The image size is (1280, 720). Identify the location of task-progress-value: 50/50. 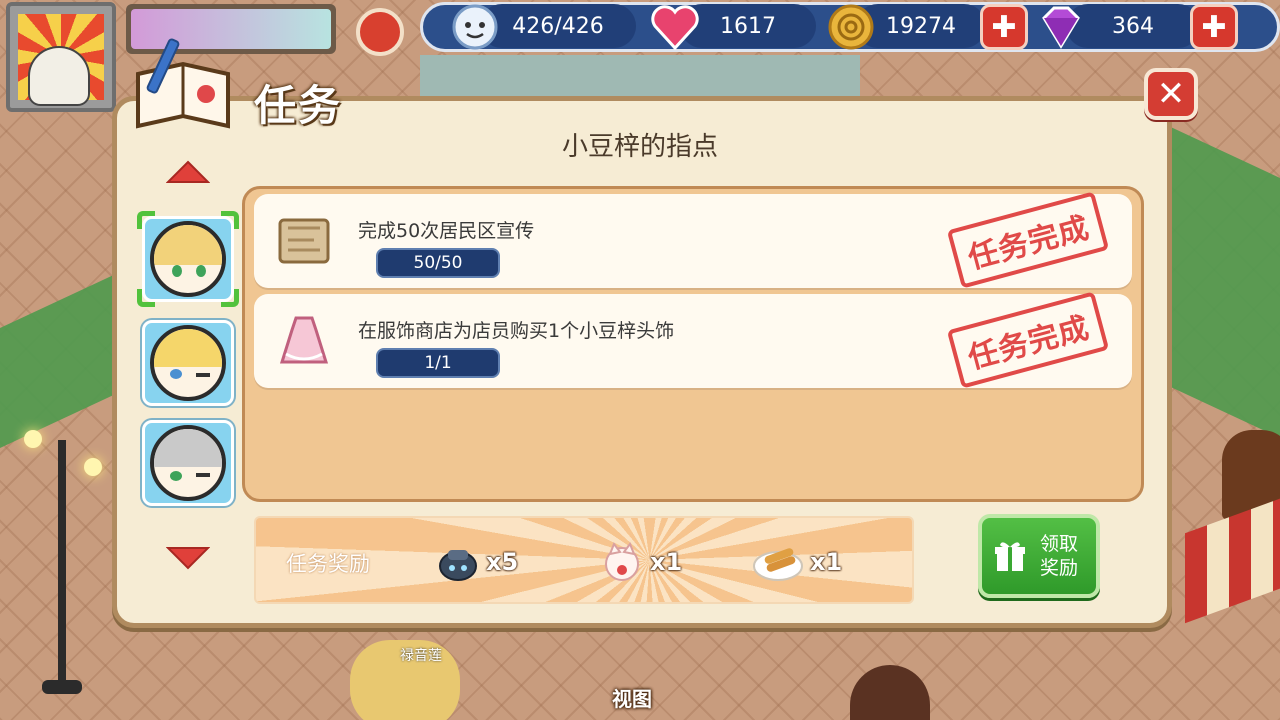
(438, 263).